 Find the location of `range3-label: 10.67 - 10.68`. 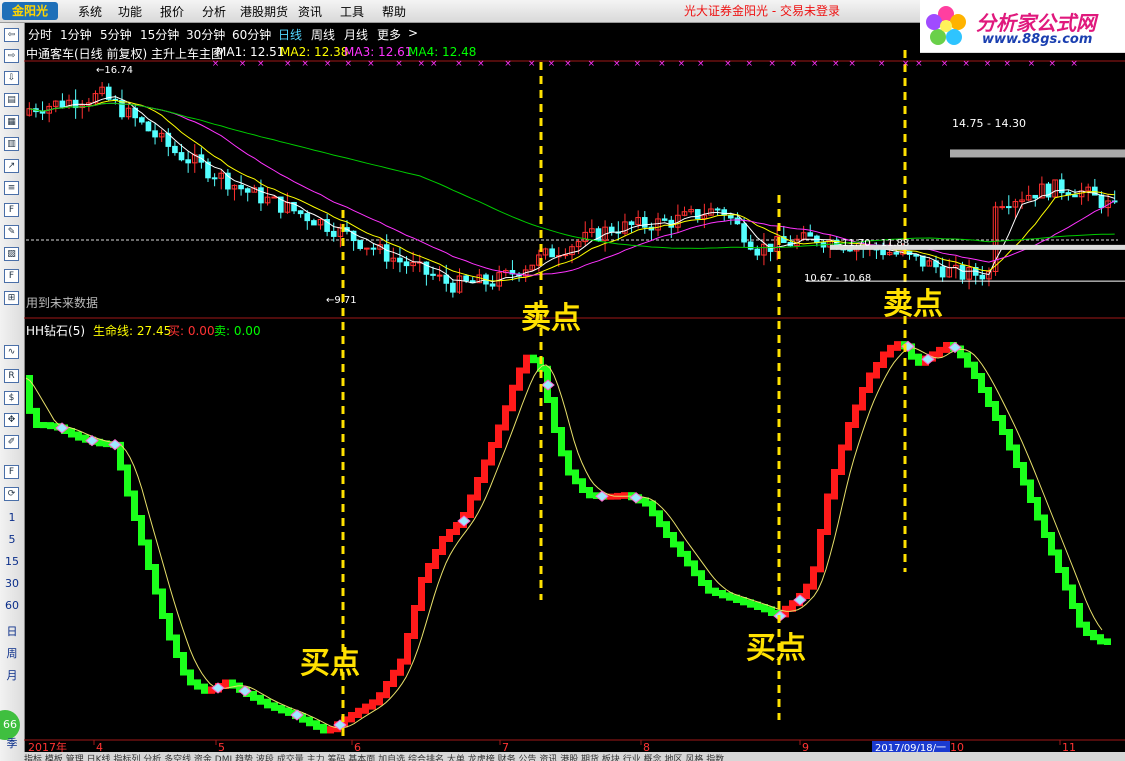

range3-label: 10.67 - 10.68 is located at coordinates (837, 278).